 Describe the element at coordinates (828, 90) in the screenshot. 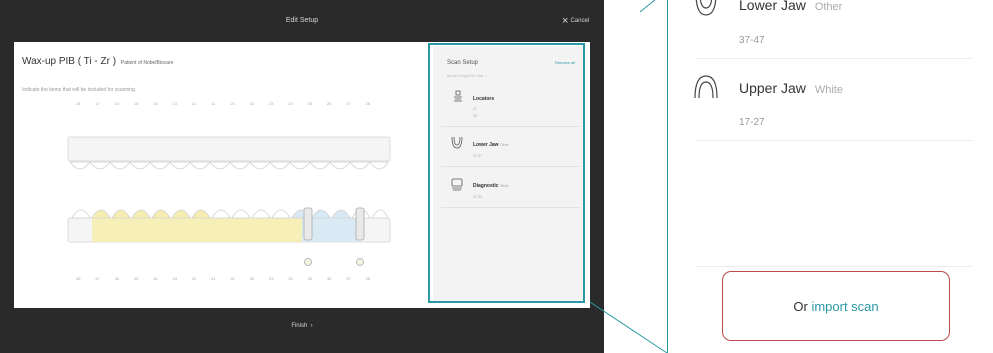

I see `zoom-upper-jaw-subtitle: White` at that location.